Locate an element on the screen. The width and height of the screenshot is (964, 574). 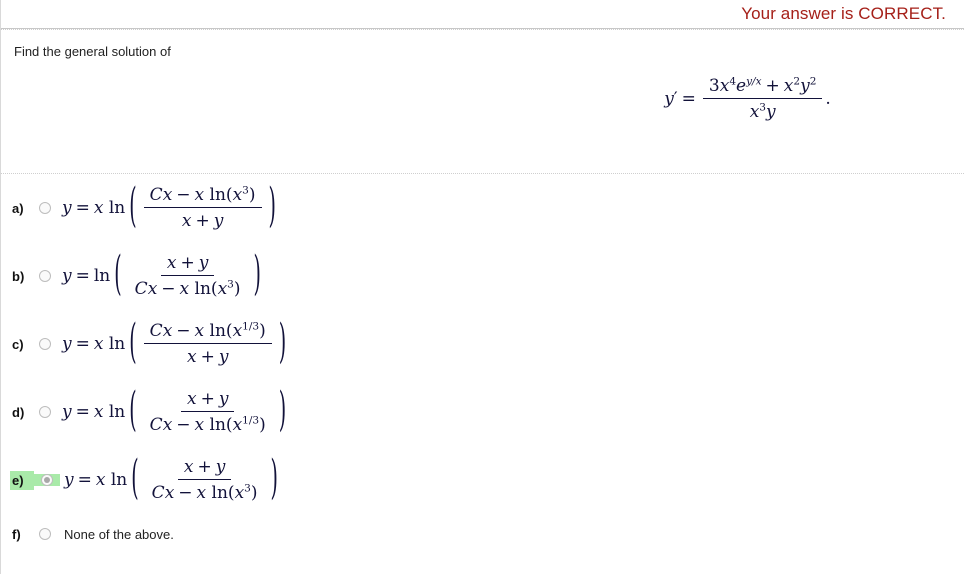
option-row-a: a) y = x ln ( Cx − x ln(x3) x + y ) is located at coordinates (482, 208).